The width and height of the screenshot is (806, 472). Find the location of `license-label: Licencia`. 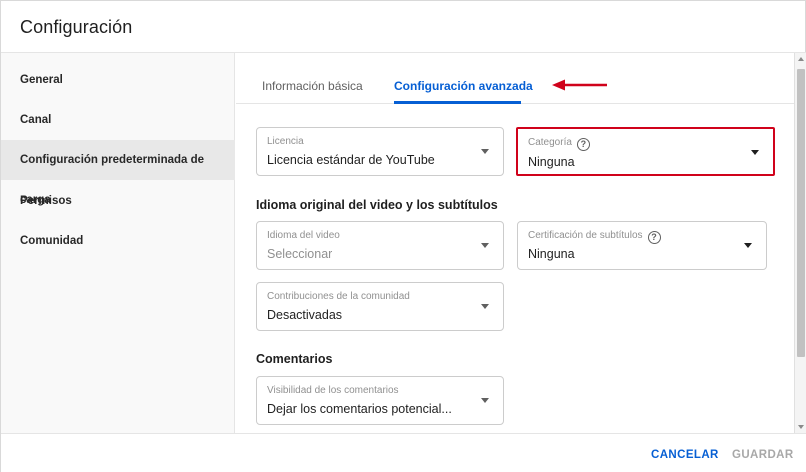

license-label: Licencia is located at coordinates (285, 141).